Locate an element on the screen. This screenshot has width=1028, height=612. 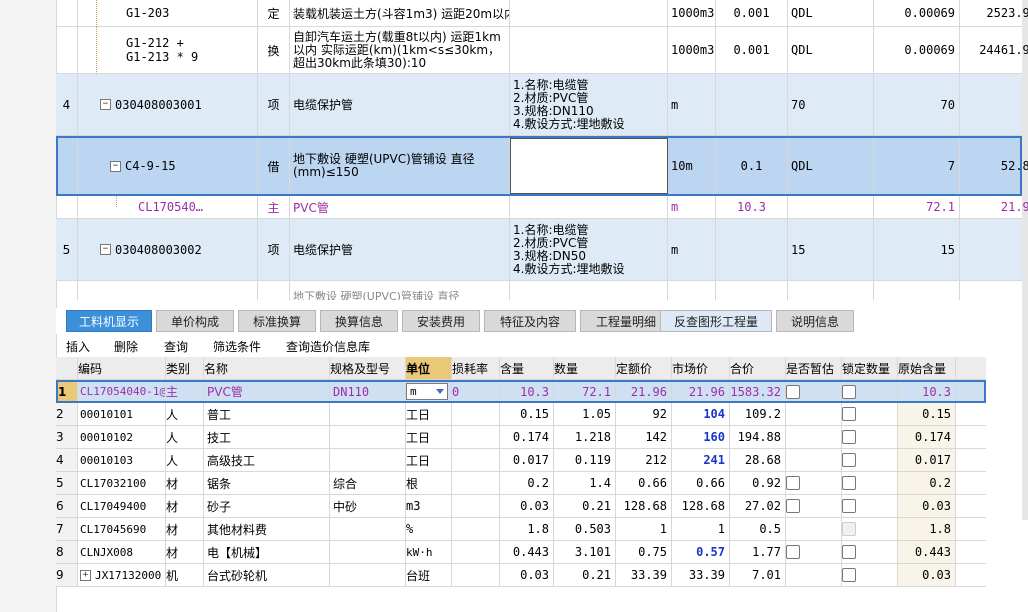
row-code: 00010101 is located at coordinates (122, 414).